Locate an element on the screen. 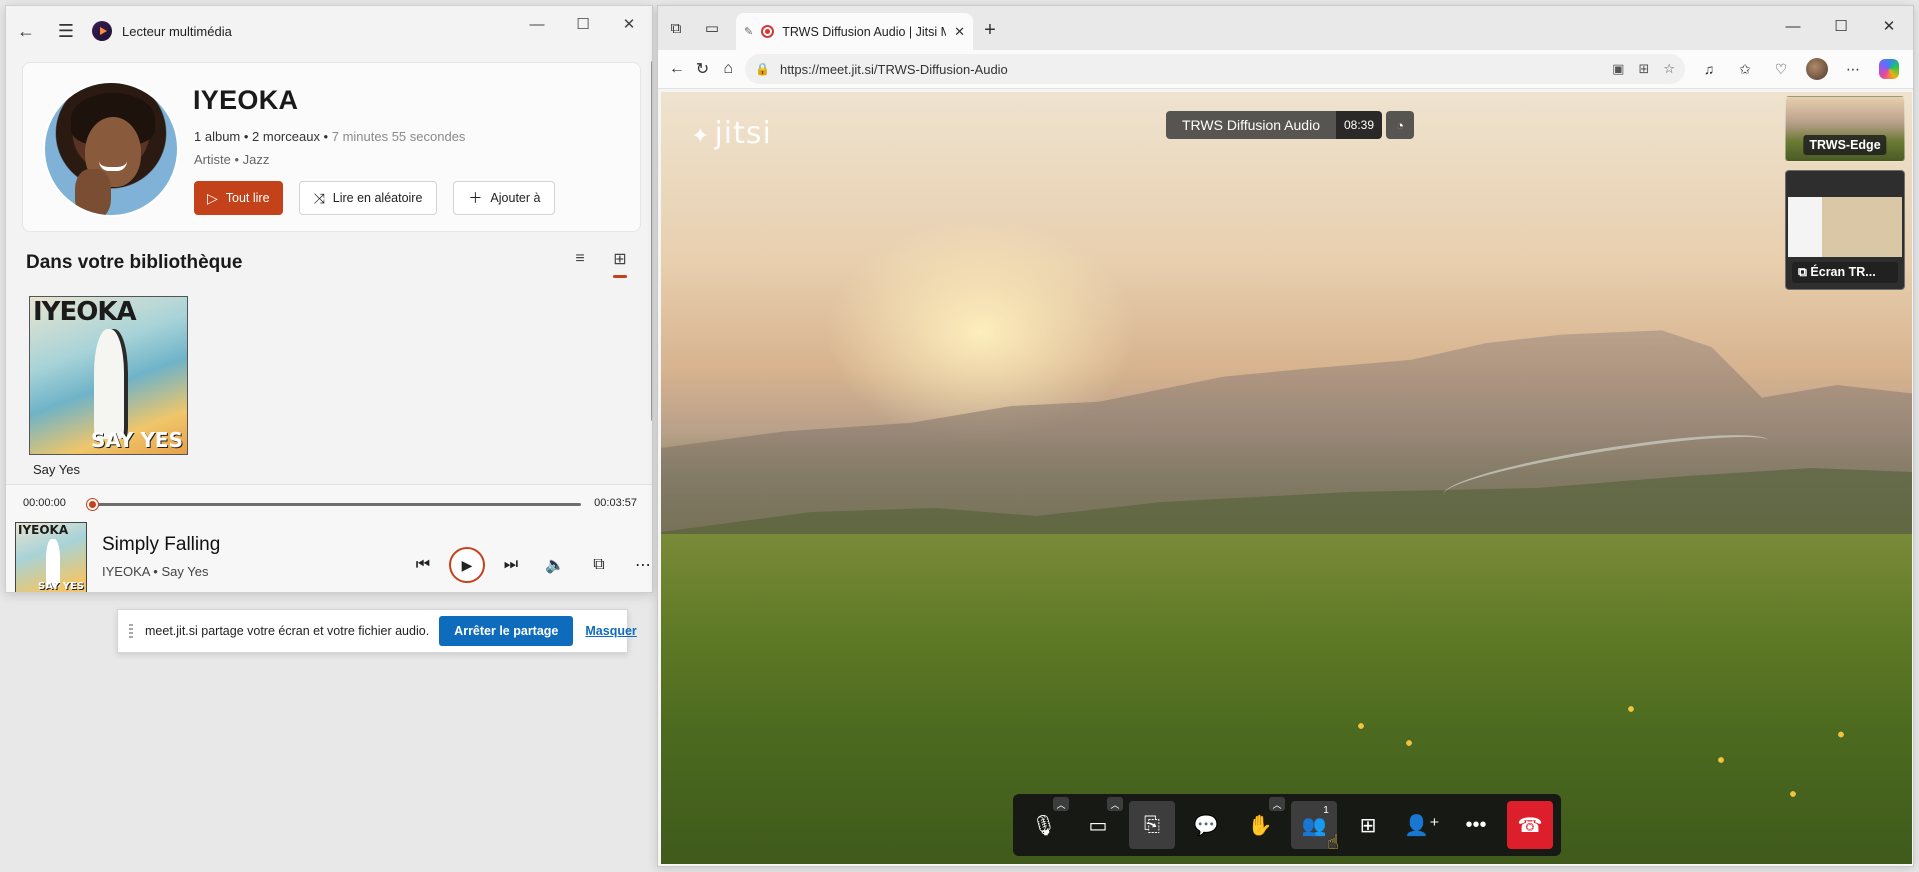 The width and height of the screenshot is (1919, 872). copilot-icon is located at coordinates (1889, 69).